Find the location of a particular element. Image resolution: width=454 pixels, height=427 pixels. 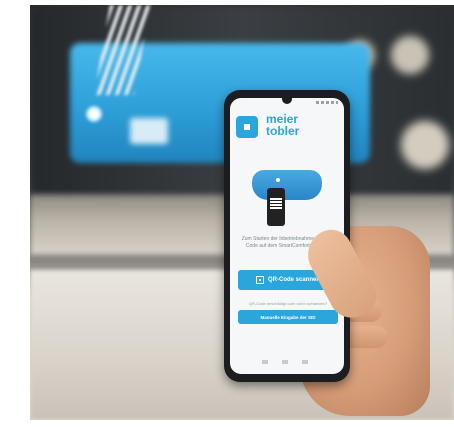

qr-code-illustration is located at coordinates (276, 203).